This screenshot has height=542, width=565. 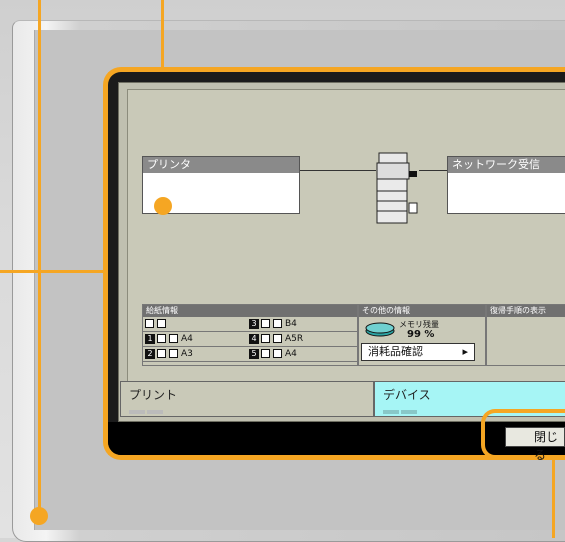 What do you see at coordinates (51, 271) in the screenshot?
I see `callout-line-horizontal` at bounding box center [51, 271].